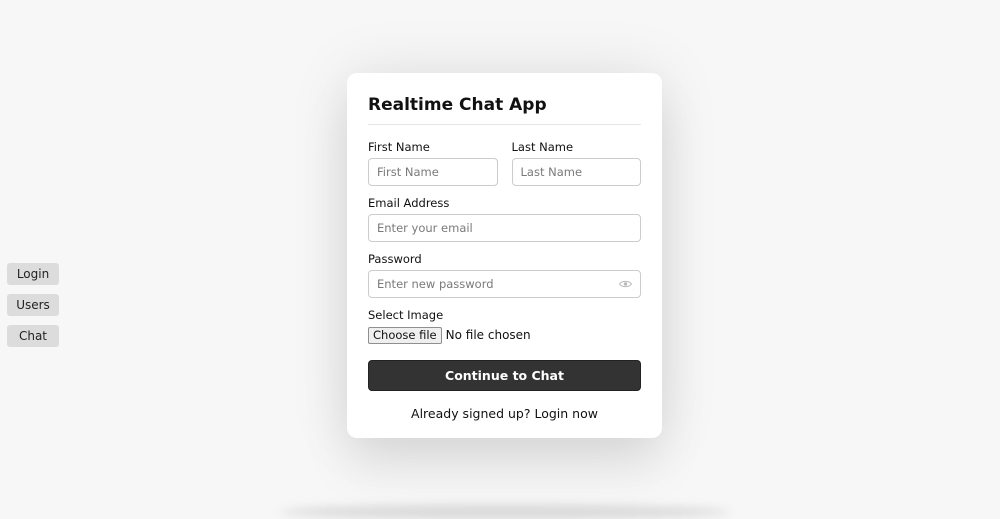 Image resolution: width=1000 pixels, height=519 pixels. I want to click on image-group: Select Image Choose file No file chosen, so click(504, 326).